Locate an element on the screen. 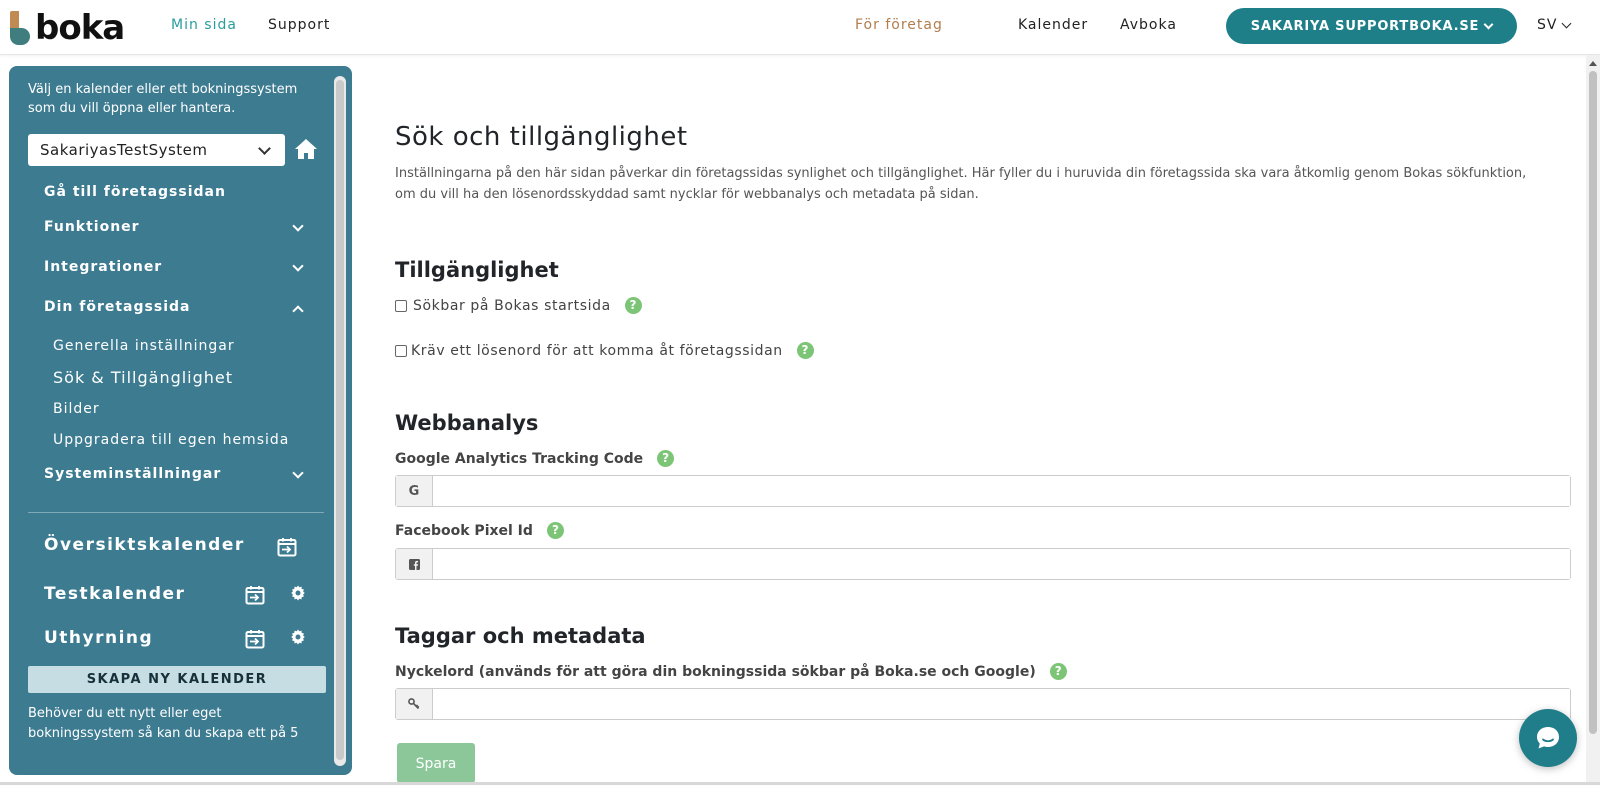 This screenshot has width=1600, height=785. section-heading-accessibility: Tillgänglighet is located at coordinates (477, 270).